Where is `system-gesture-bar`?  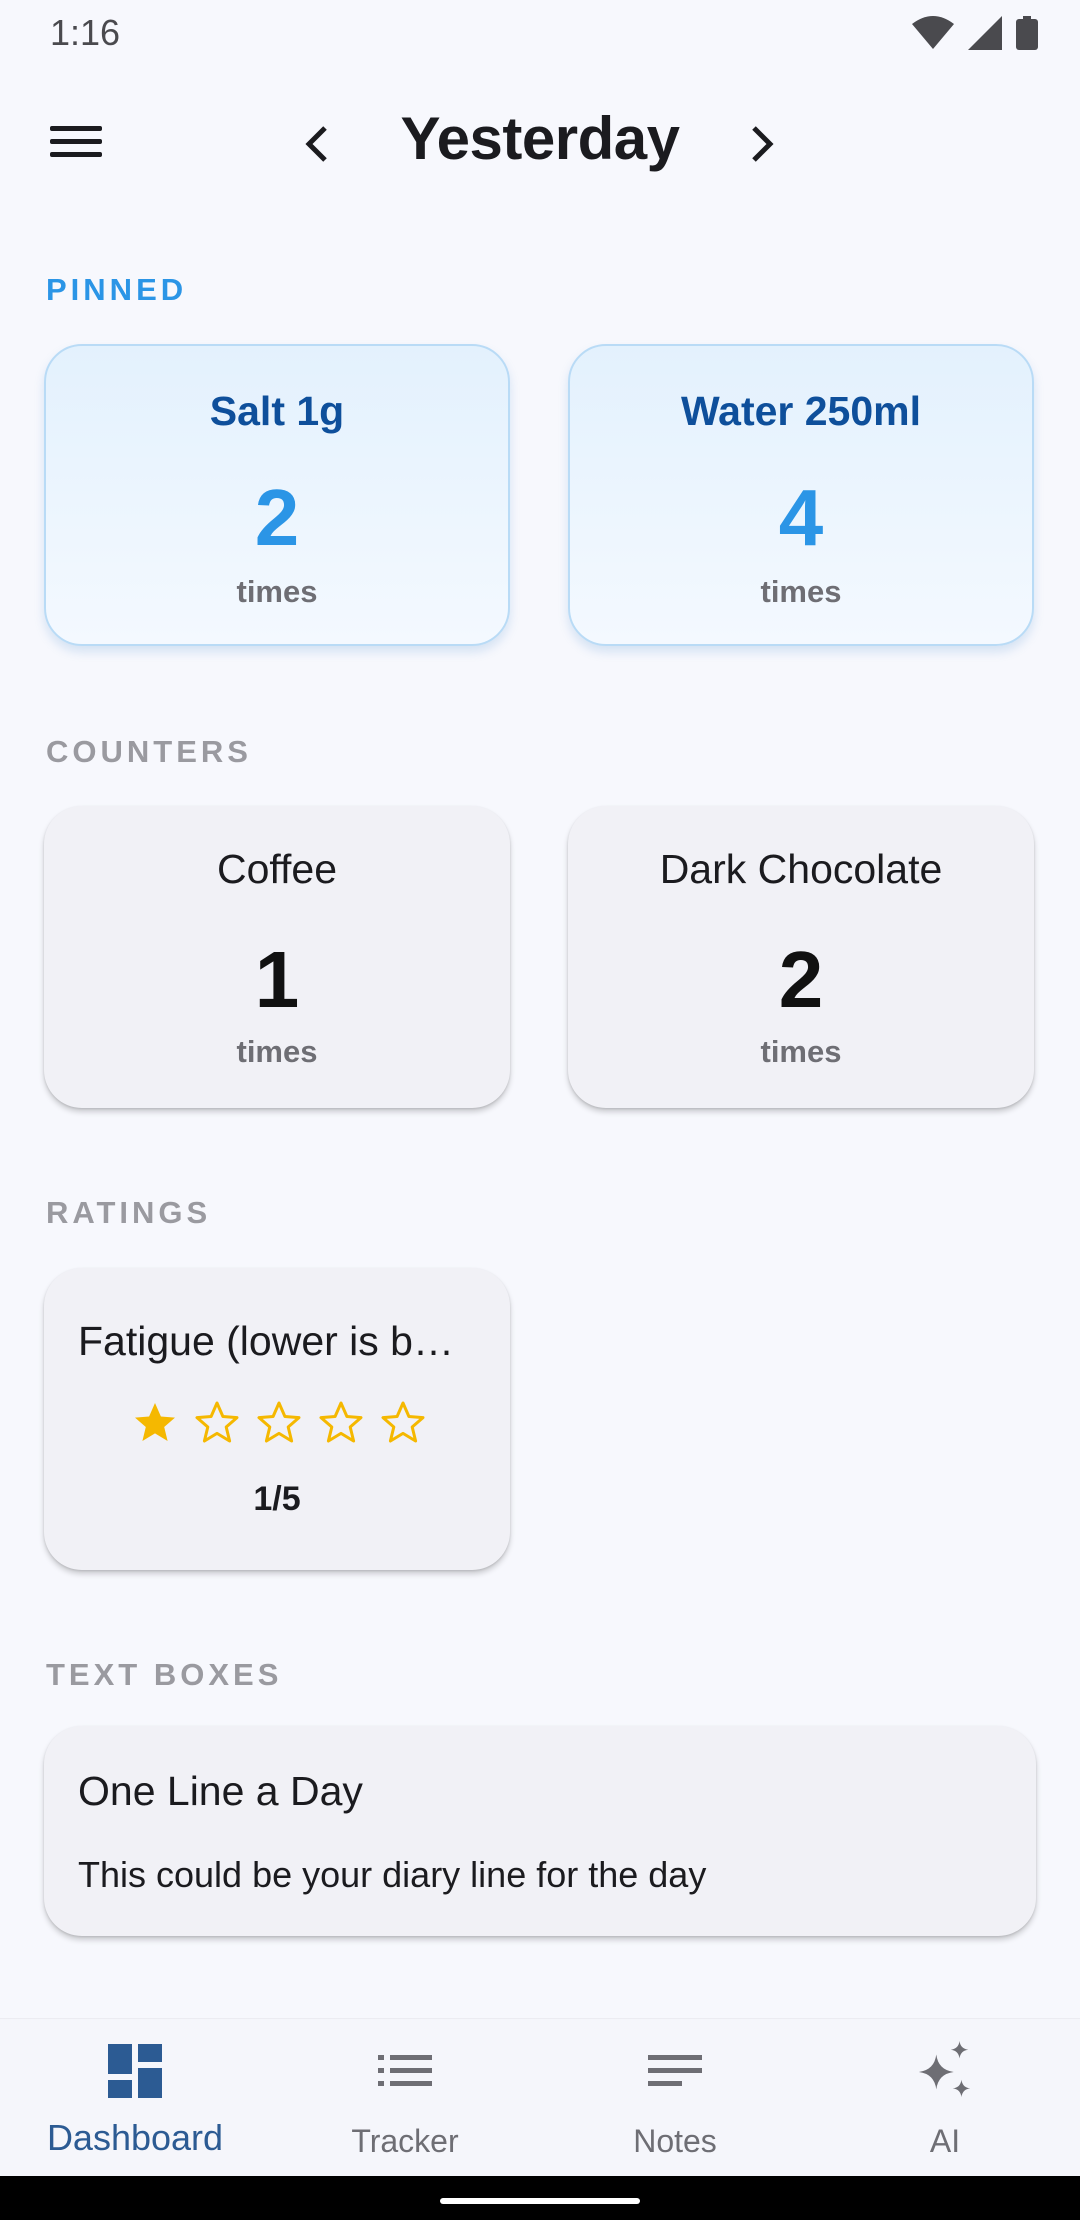 system-gesture-bar is located at coordinates (540, 2198).